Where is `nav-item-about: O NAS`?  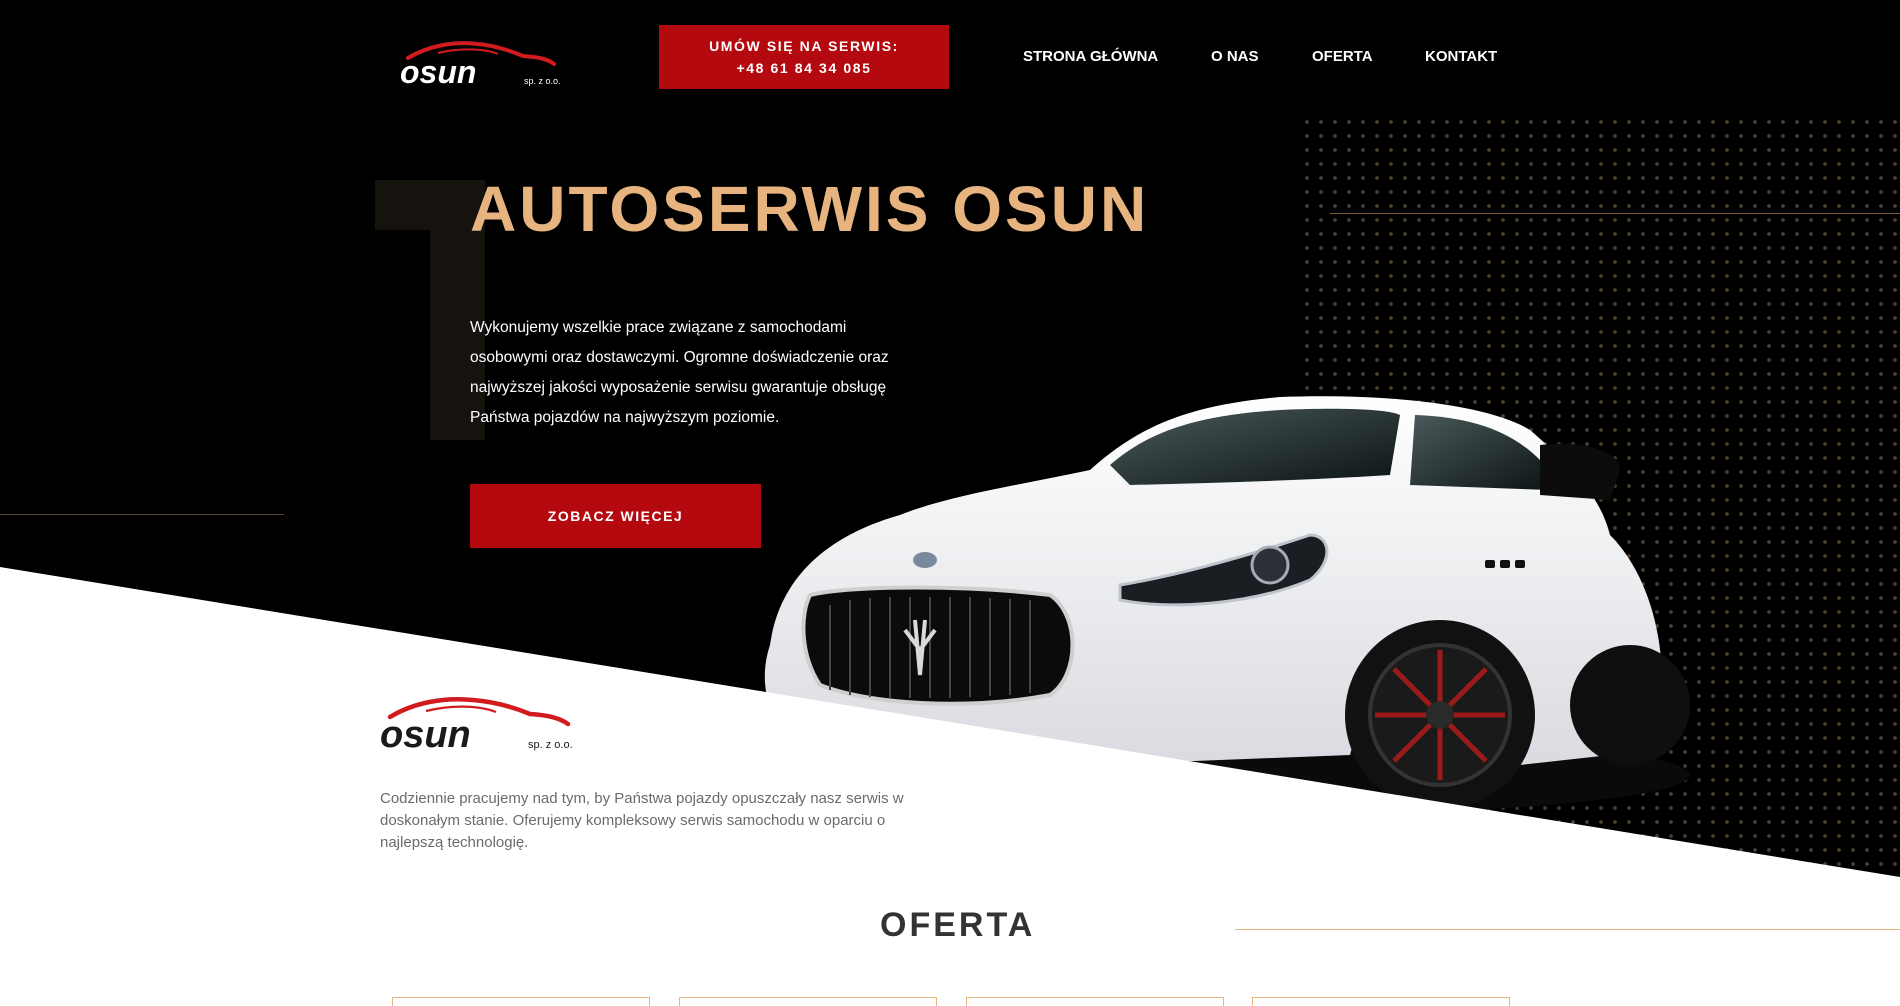
nav-item-about: O NAS is located at coordinates (1235, 56).